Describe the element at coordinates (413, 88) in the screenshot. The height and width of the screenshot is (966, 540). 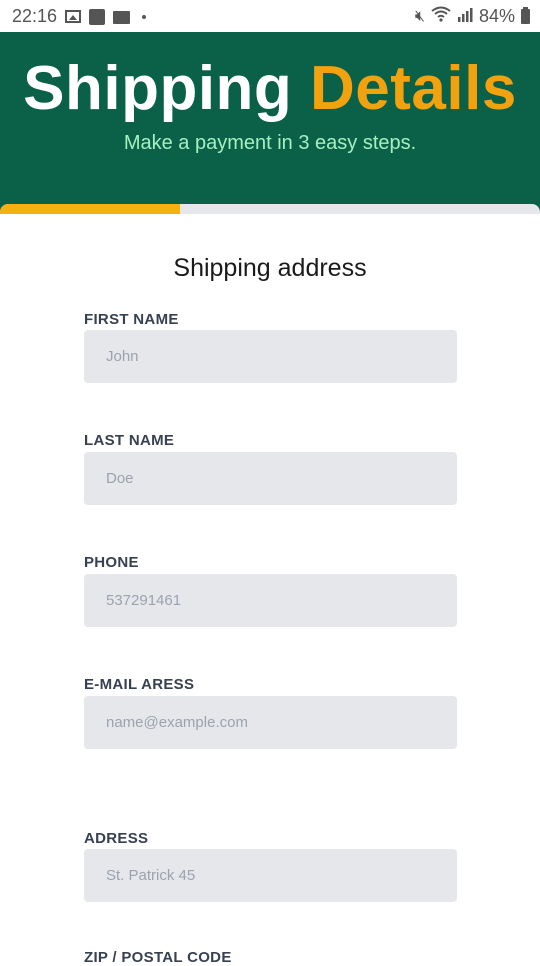
I see `title-part-2: Details` at that location.